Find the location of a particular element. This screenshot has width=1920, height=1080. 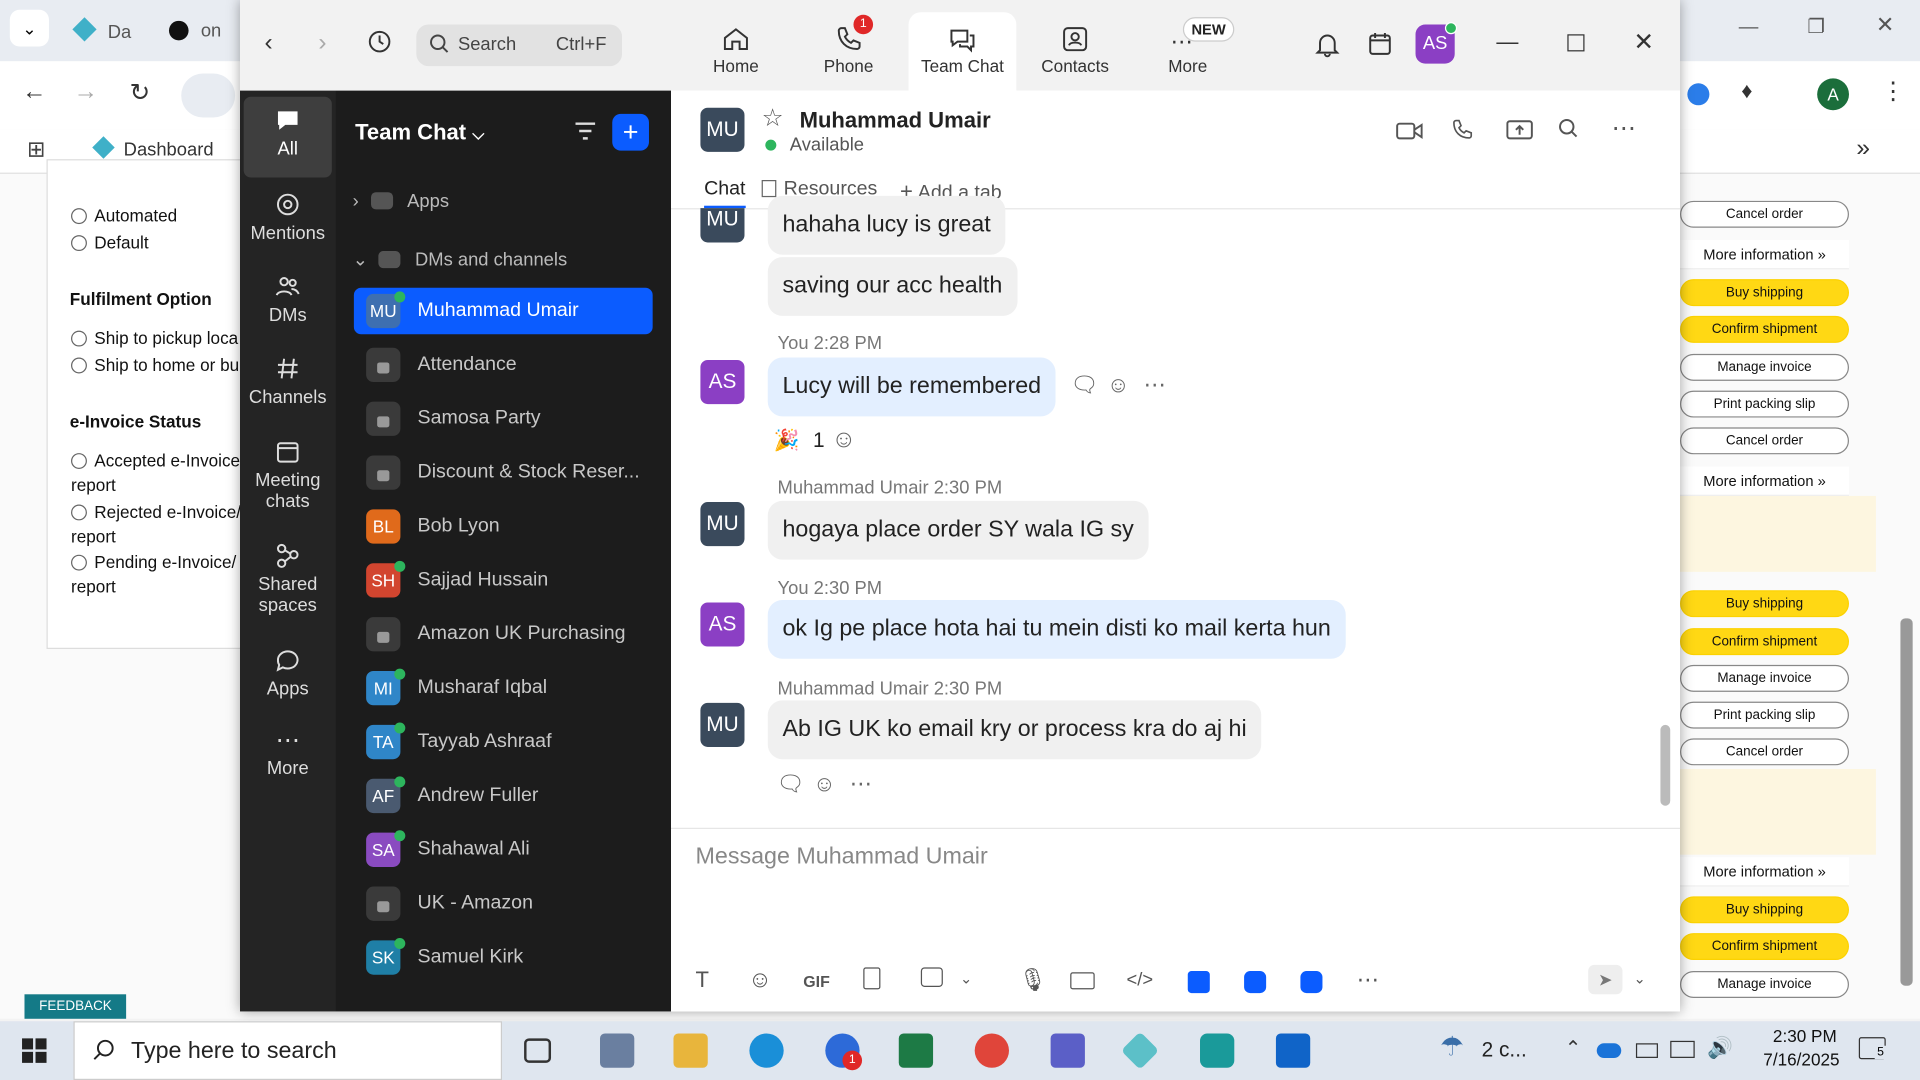

tab-phone: 1 Phone is located at coordinates (849, 51).